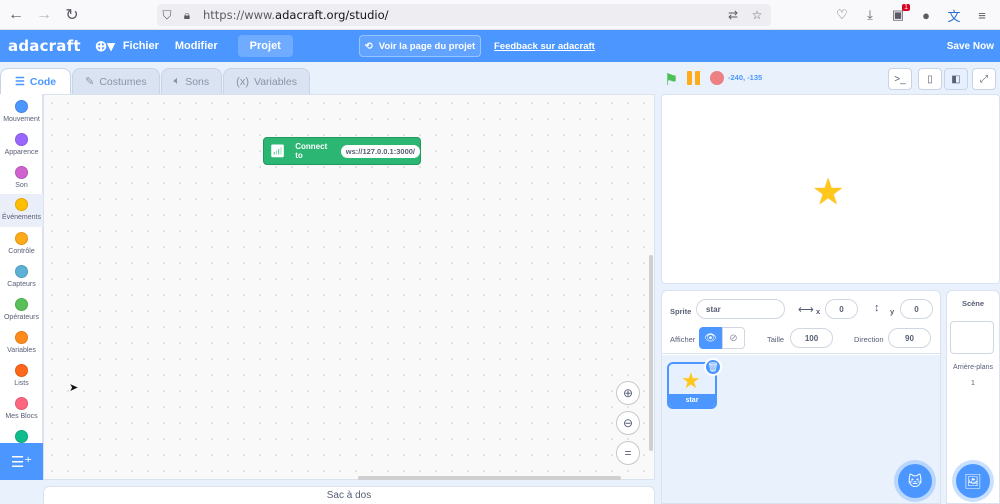 The height and width of the screenshot is (504, 1000). I want to click on adacraft-logo: adacraft, so click(44, 46).